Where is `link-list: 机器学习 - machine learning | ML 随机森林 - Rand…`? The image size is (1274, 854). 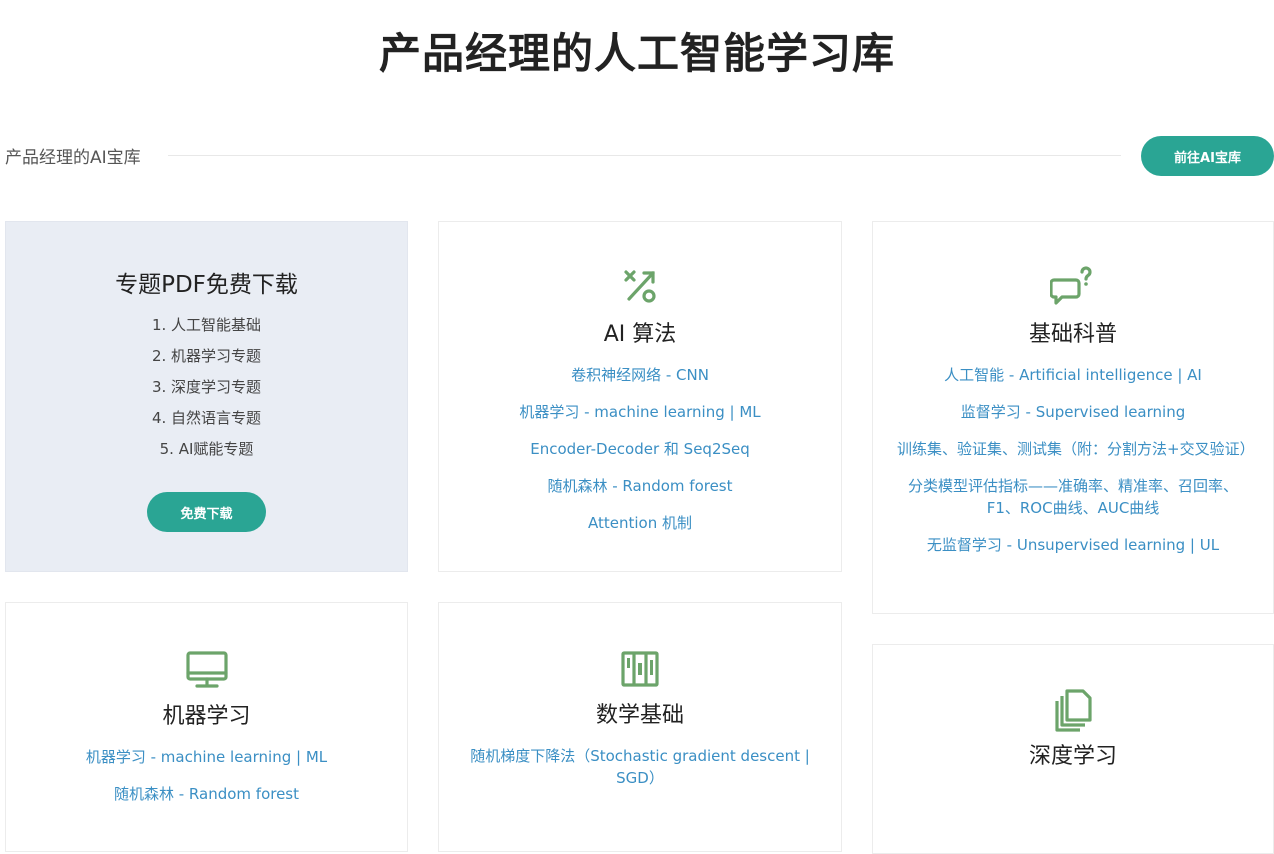 link-list: 机器学习 - machine learning | ML 随机森林 - Rand… is located at coordinates (206, 775).